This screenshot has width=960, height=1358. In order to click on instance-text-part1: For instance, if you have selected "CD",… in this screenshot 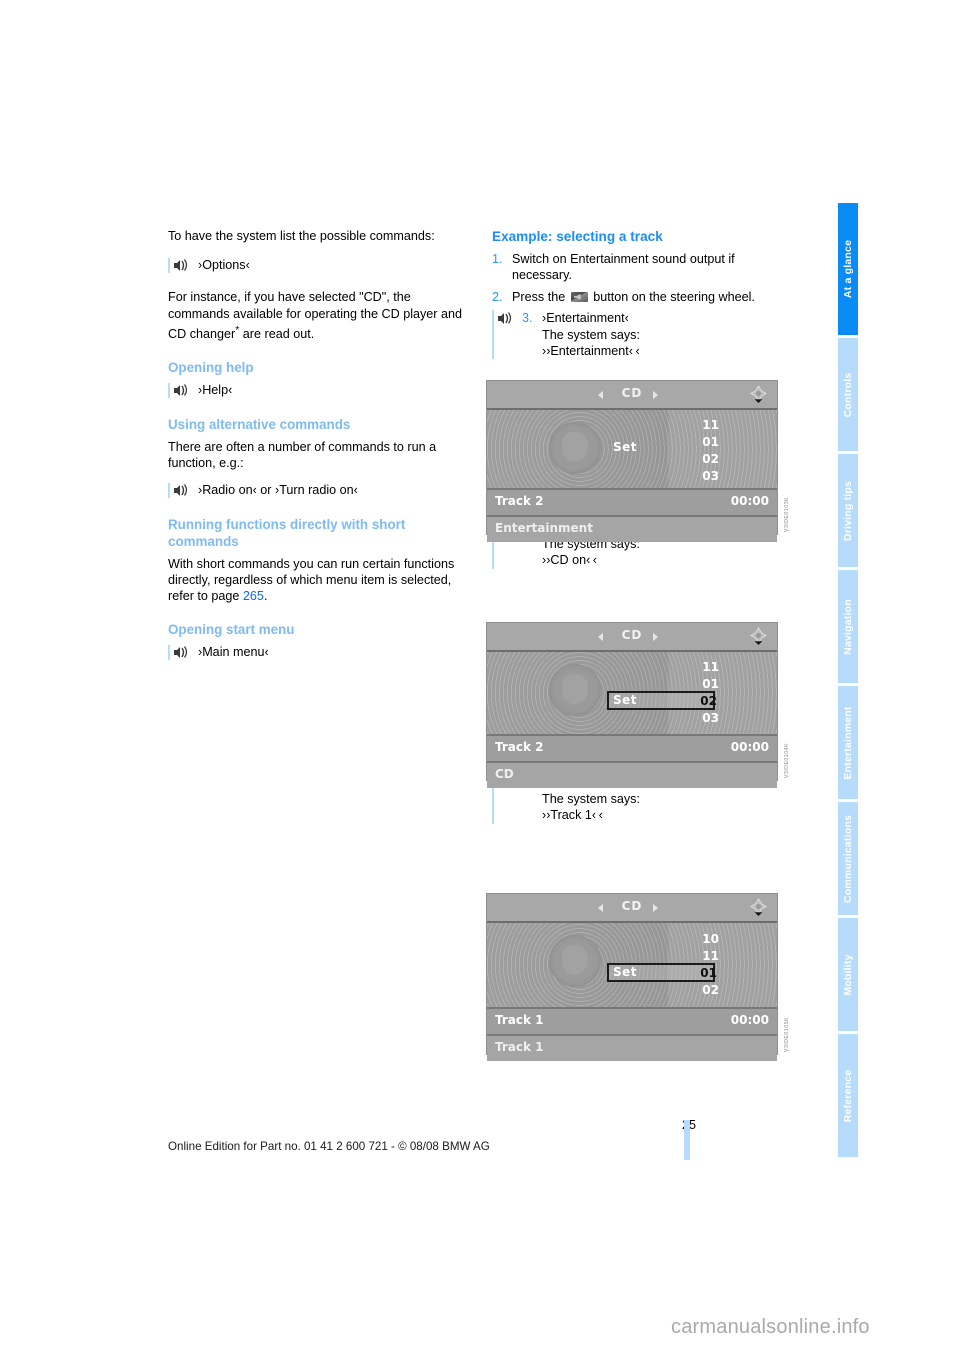, I will do `click(315, 316)`.